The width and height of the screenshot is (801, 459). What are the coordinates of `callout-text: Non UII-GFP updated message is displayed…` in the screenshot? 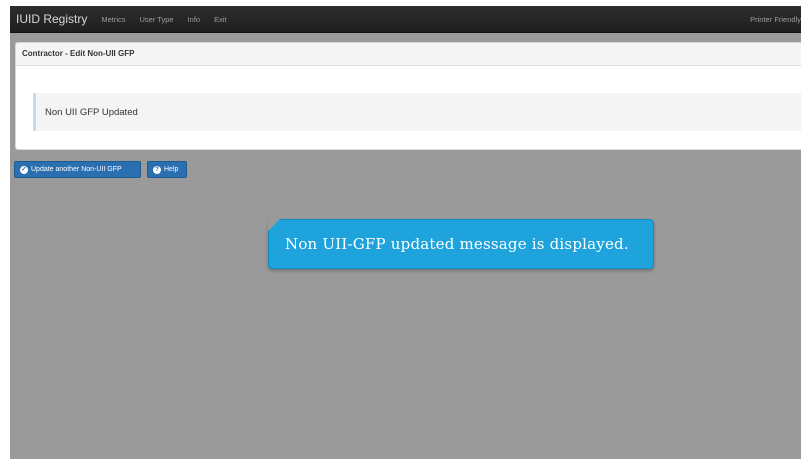 It's located at (457, 244).